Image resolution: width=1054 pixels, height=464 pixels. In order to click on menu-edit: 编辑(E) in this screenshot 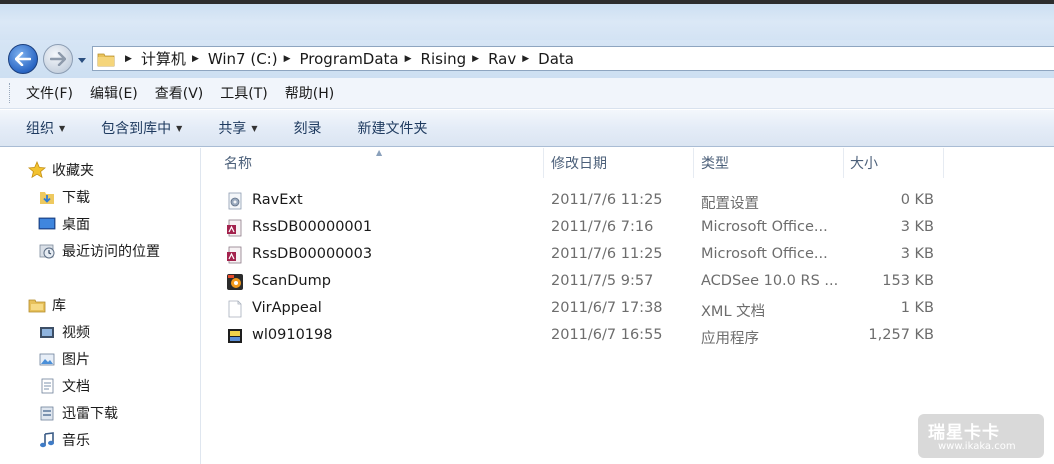, I will do `click(114, 93)`.